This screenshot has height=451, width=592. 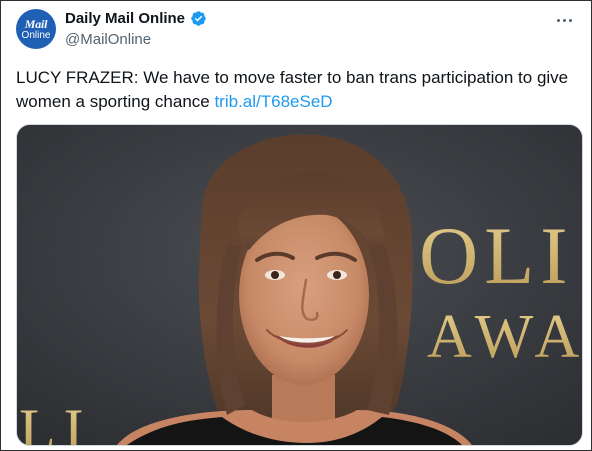 I want to click on avatar-line1: Mail, so click(x=36, y=23).